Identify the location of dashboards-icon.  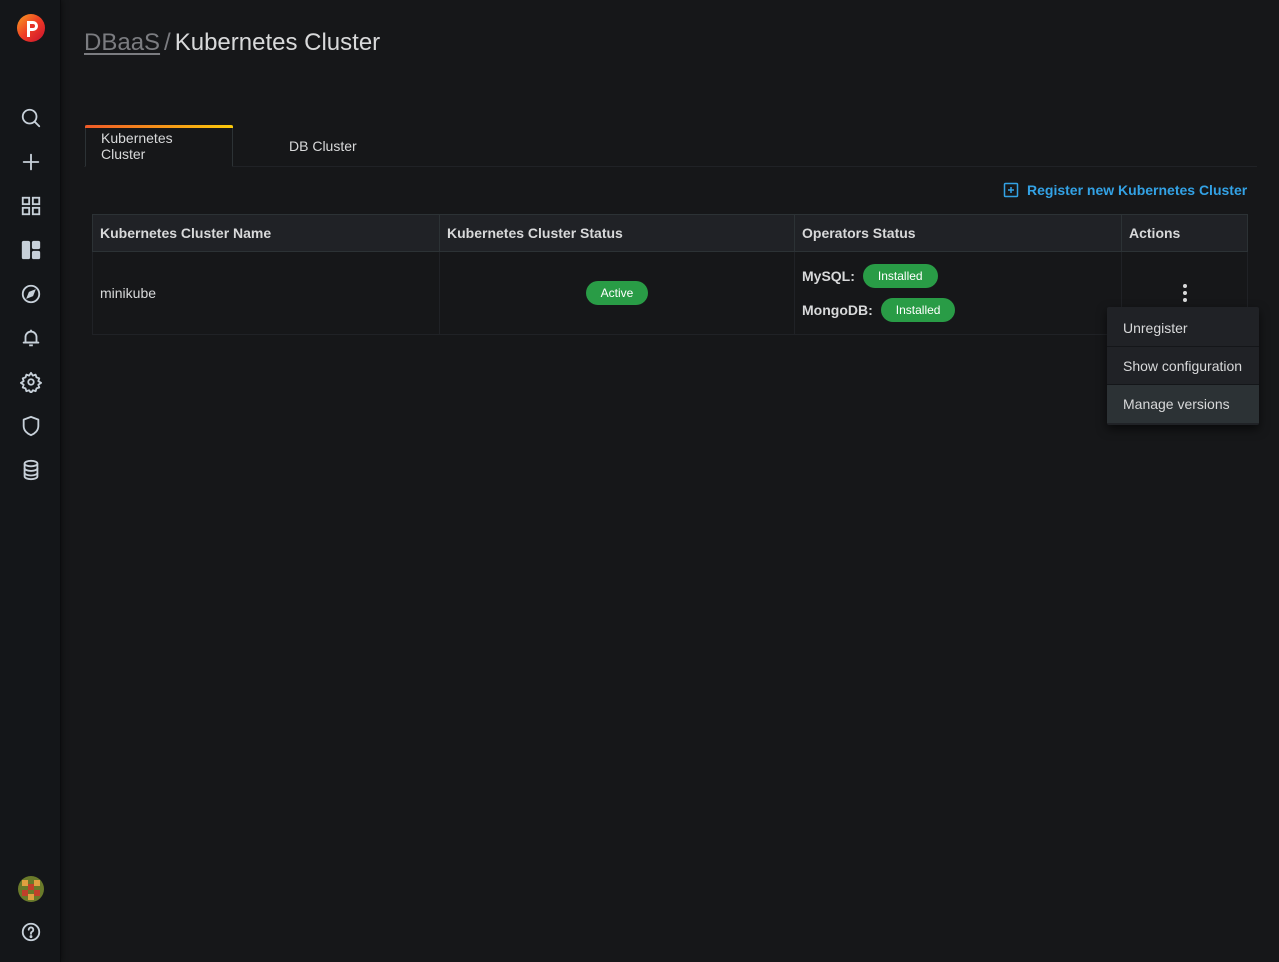
(31, 206).